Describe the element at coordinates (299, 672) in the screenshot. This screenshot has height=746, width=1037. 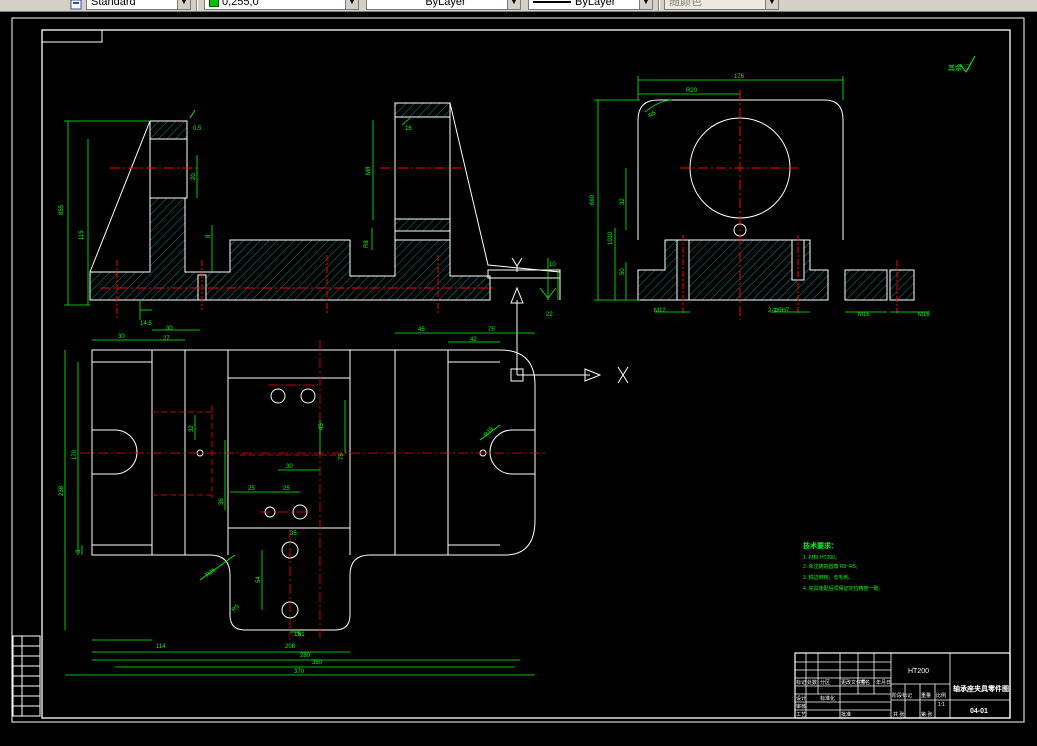
I see `dim-top-370: 370` at that location.